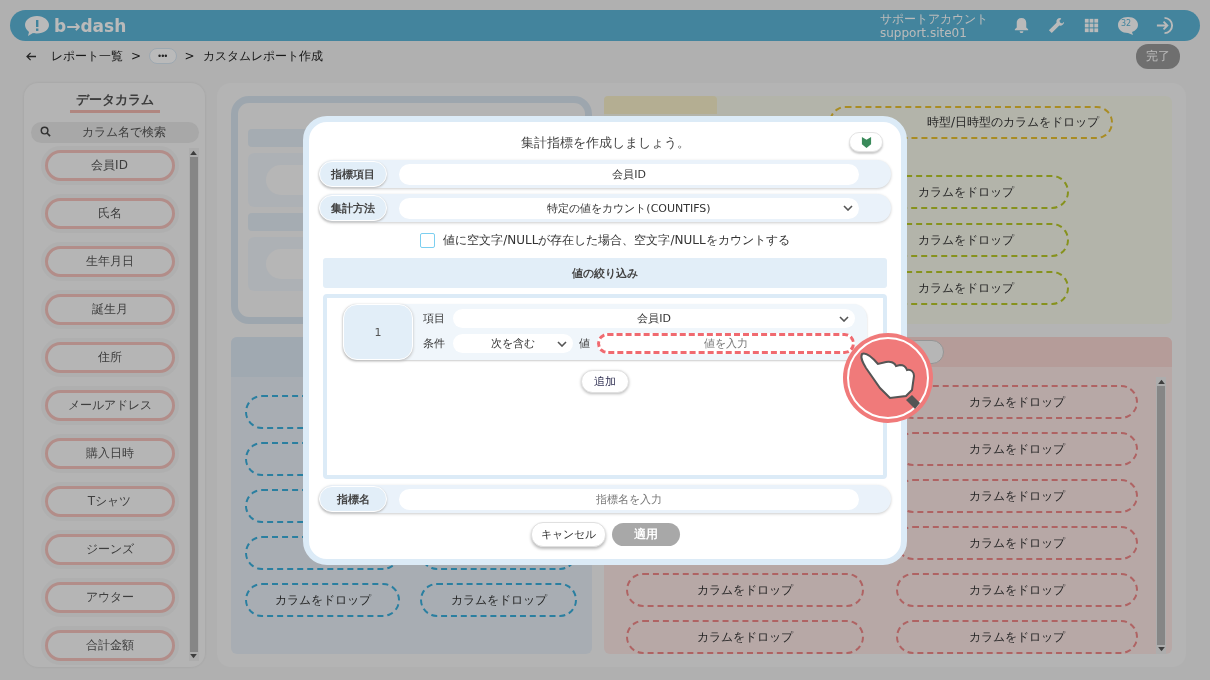  What do you see at coordinates (616, 240) in the screenshot?
I see `checkbox-label: 値に空文字/NULLが存在した場合、空文字/NULLをカウントする` at bounding box center [616, 240].